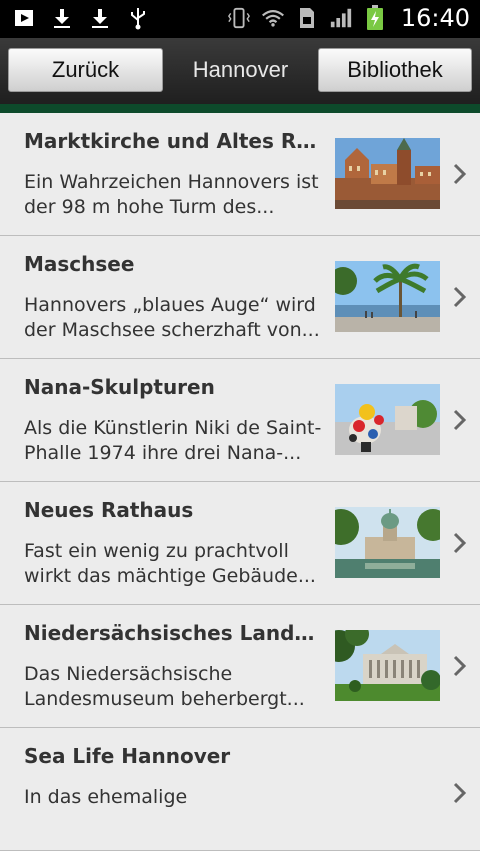 This screenshot has height=851, width=480. I want to click on thumbnail-landesmuseum-image, so click(387, 665).